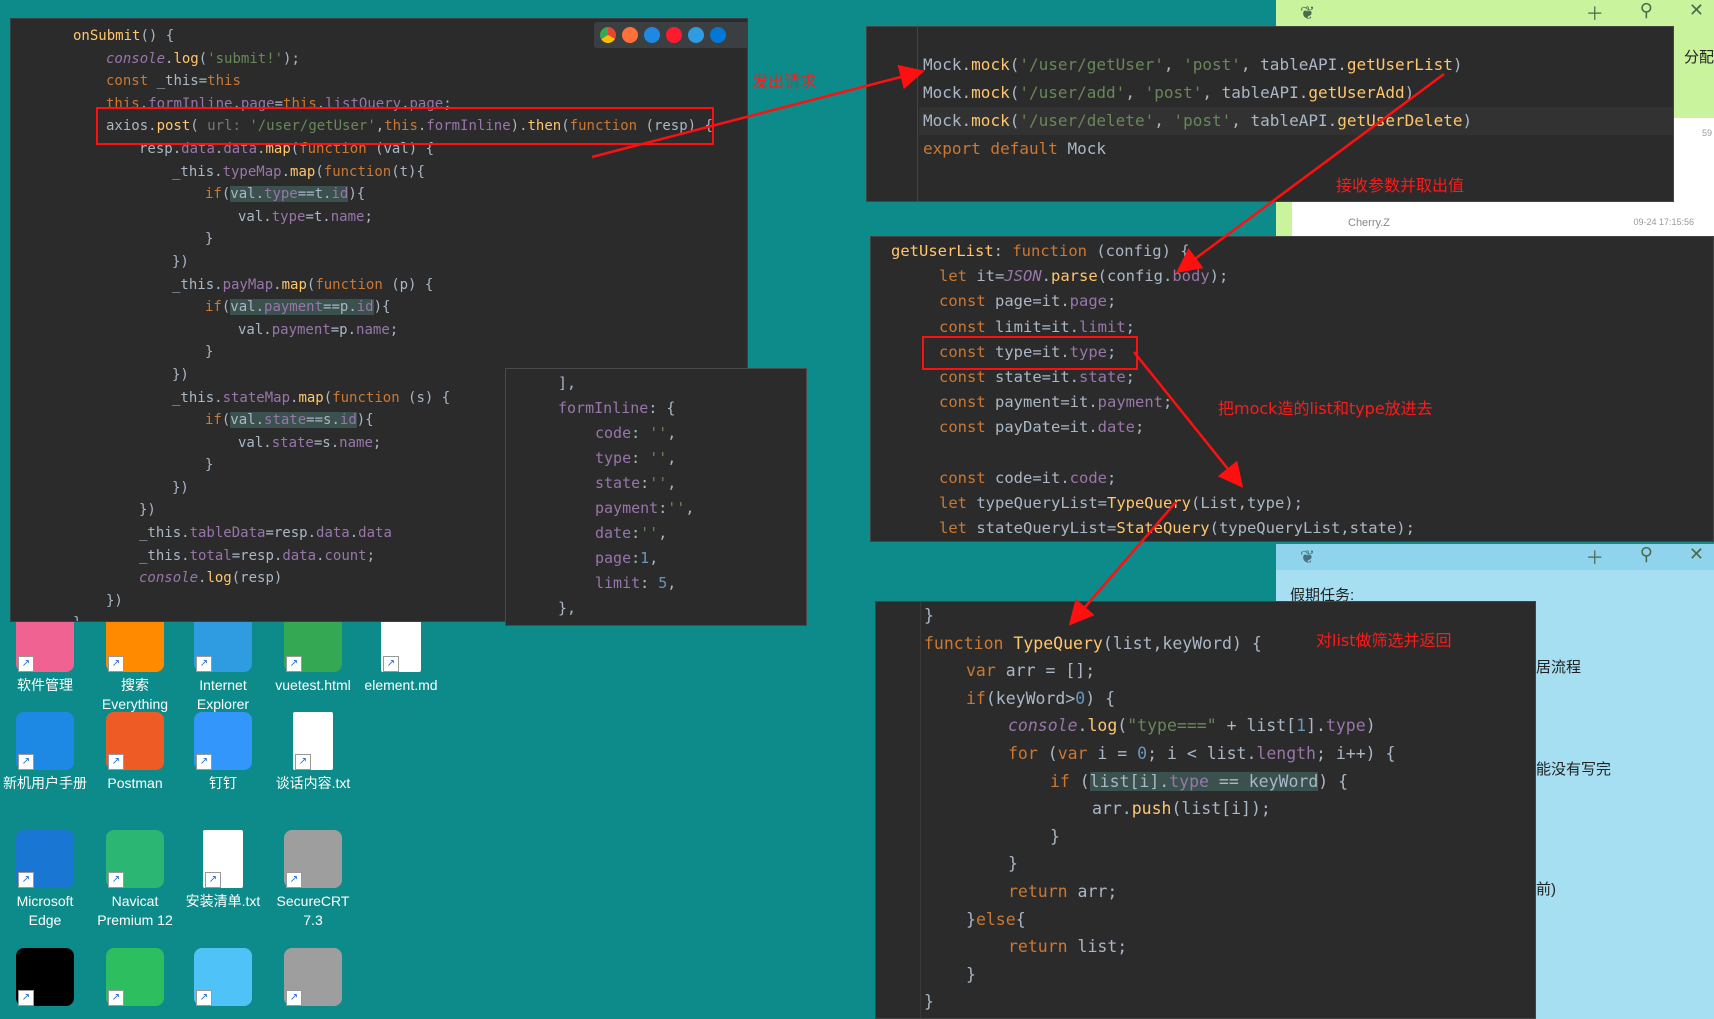 The width and height of the screenshot is (1714, 1019). I want to click on arrow-typequery, so click(1122, 563).